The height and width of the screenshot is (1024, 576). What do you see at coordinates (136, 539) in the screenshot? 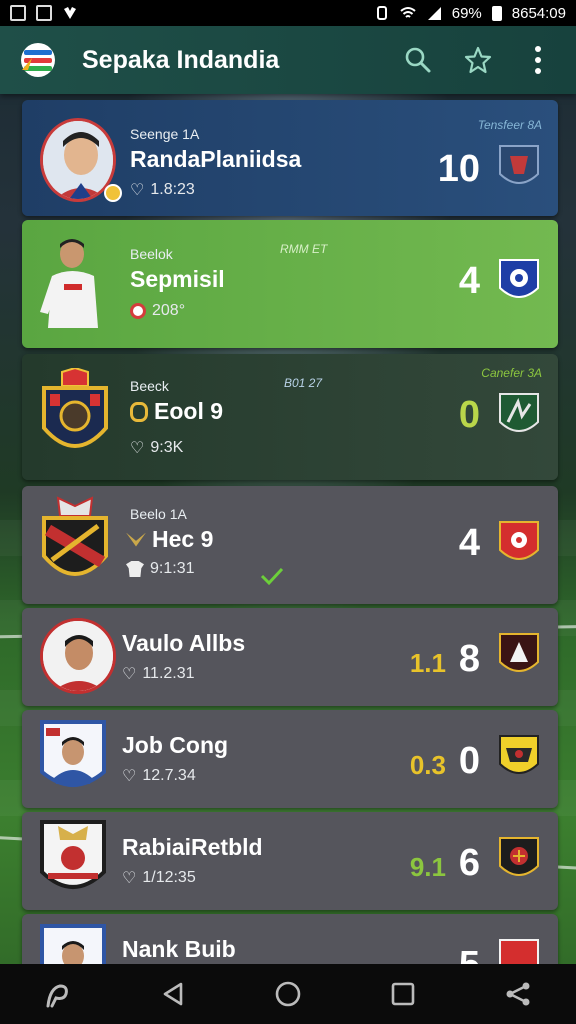
I see `eagle-icon` at bounding box center [136, 539].